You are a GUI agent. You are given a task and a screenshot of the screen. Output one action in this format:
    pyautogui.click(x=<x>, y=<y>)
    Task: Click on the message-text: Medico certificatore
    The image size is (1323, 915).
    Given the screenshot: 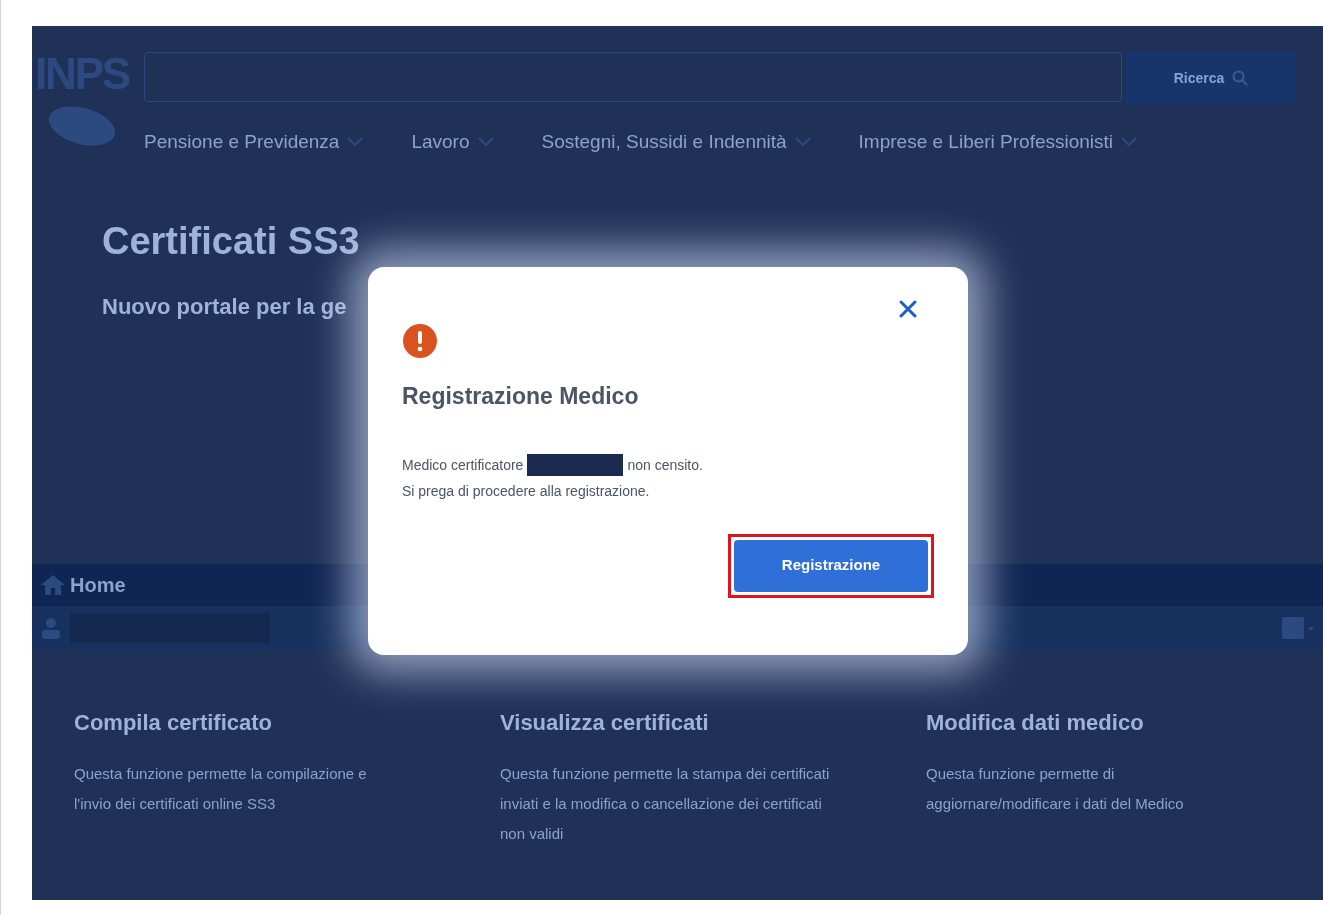 What is the action you would take?
    pyautogui.click(x=463, y=465)
    